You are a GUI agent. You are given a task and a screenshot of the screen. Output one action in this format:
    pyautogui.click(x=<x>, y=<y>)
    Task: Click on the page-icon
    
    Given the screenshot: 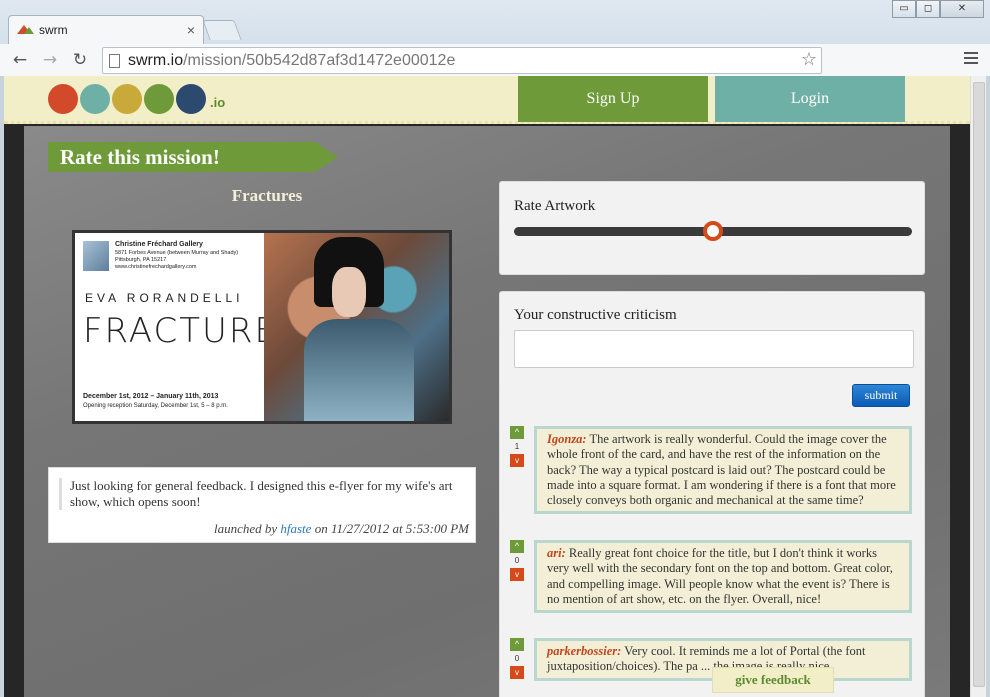 What is the action you would take?
    pyautogui.click(x=114, y=60)
    